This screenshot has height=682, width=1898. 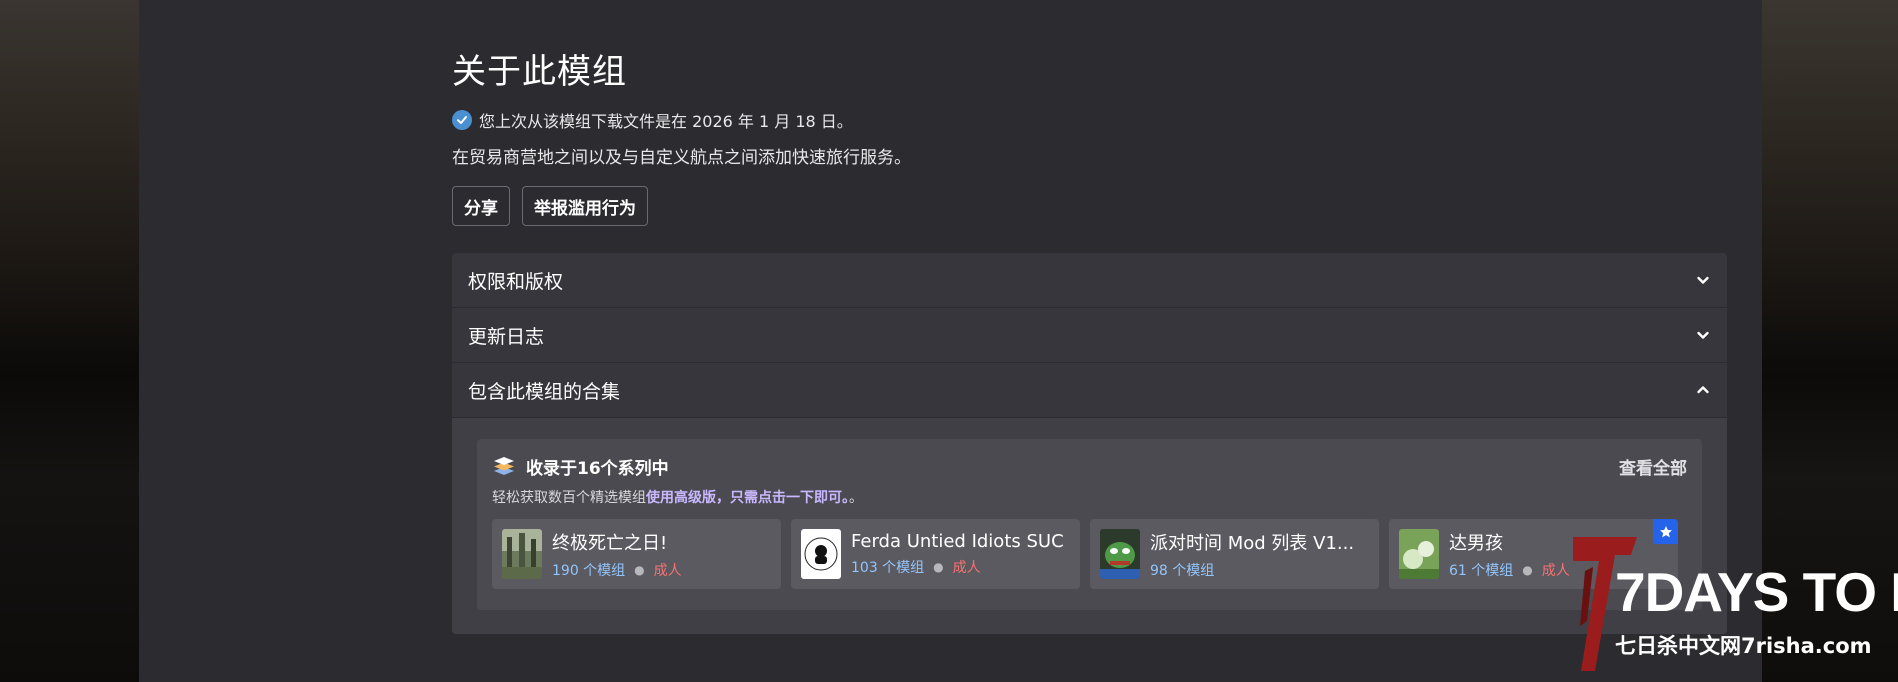 I want to click on check-circle-icon, so click(x=462, y=120).